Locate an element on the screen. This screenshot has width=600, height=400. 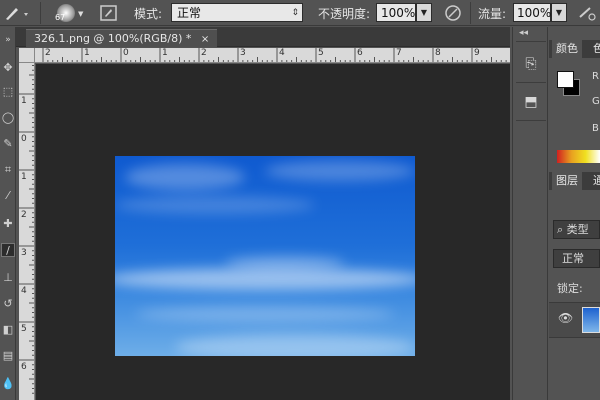
document-tab: 326.1.png @ 100%(RGB/8) * × is located at coordinates (122, 38).